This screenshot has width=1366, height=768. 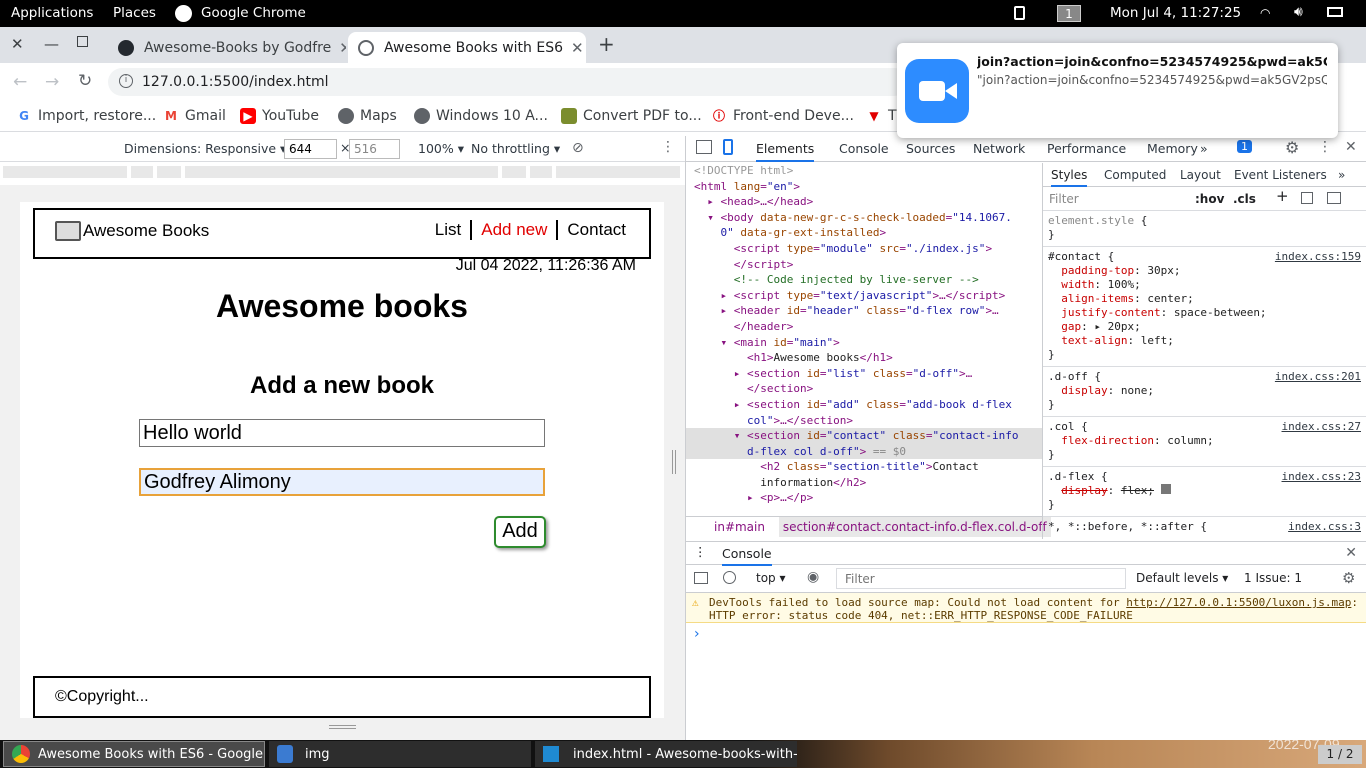 What do you see at coordinates (1334, 198) in the screenshot?
I see `sidebar-toggle-icon` at bounding box center [1334, 198].